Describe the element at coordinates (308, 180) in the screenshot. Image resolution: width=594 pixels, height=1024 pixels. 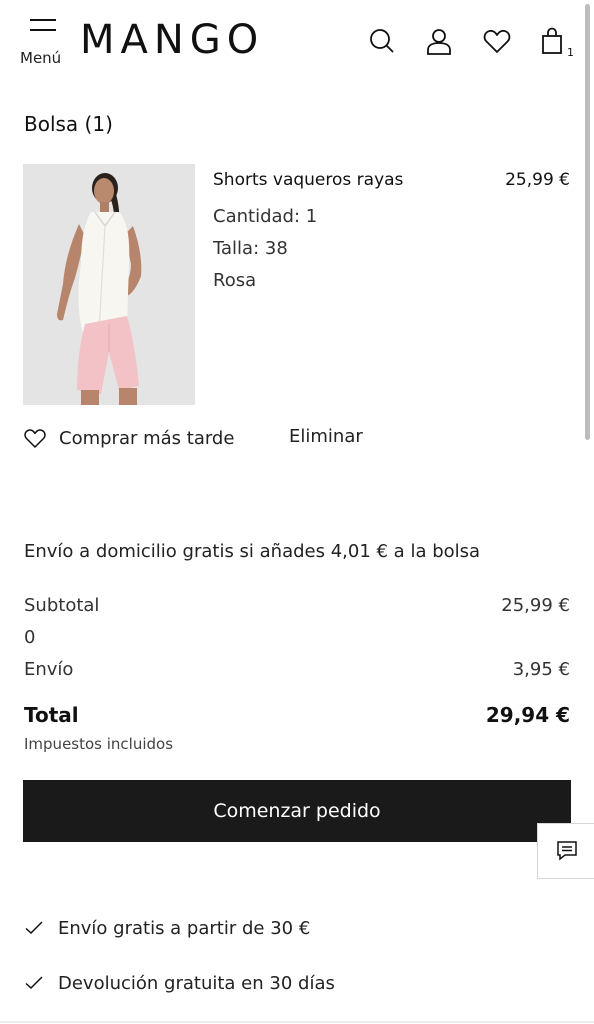
I see `product-name: Shorts vaqueros rayas` at that location.